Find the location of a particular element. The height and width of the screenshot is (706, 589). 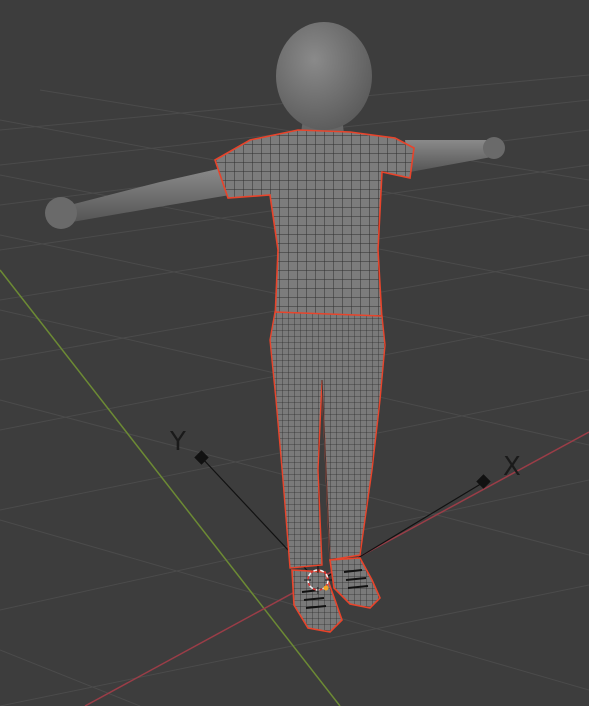

gizmo-x-label: X is located at coordinates (512, 467).